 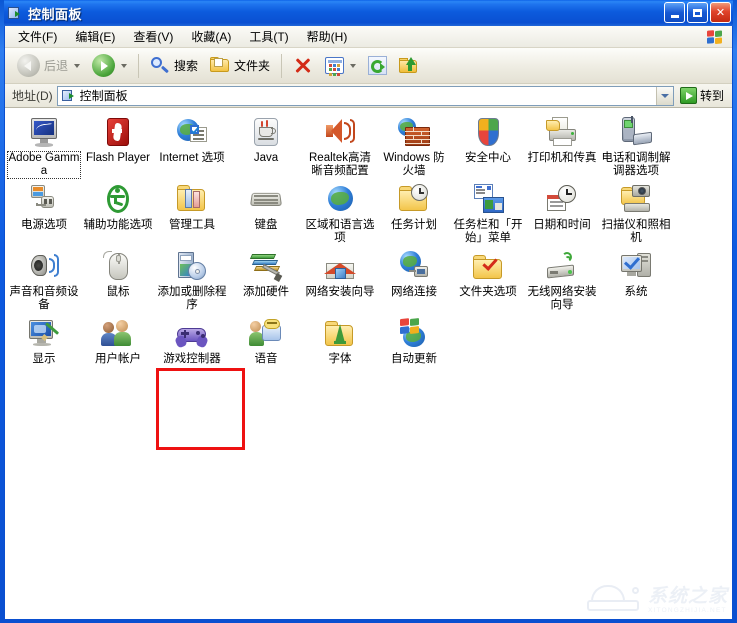 I want to click on views-dropdown-icon, so click(x=353, y=65).